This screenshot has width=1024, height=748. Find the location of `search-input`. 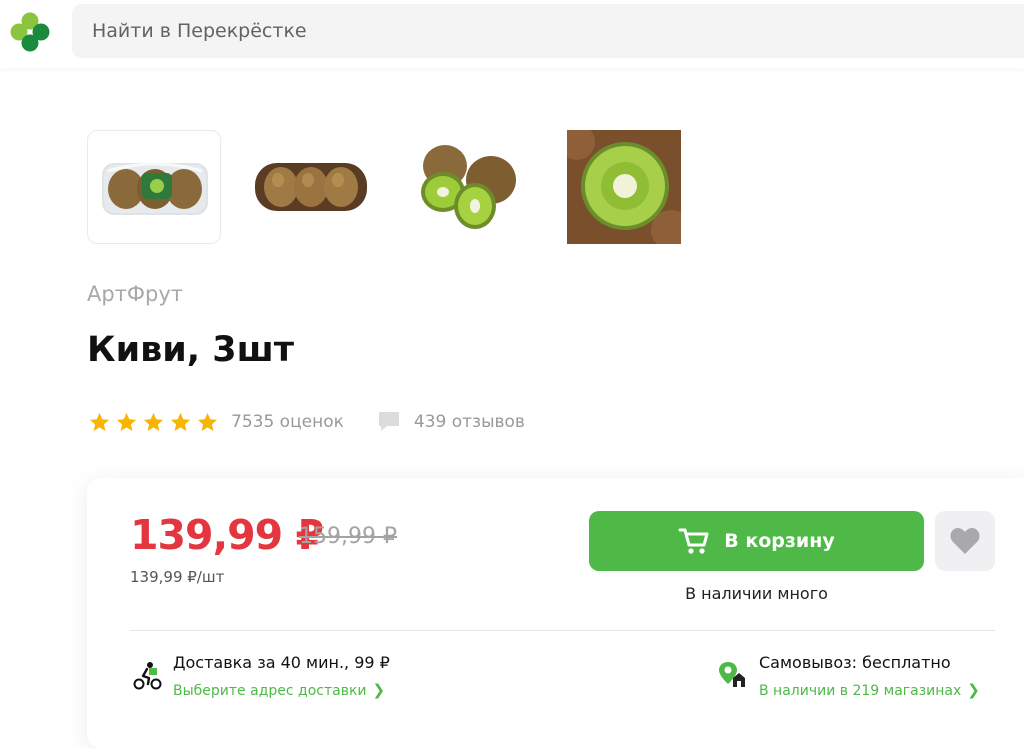

search-input is located at coordinates (557, 31).